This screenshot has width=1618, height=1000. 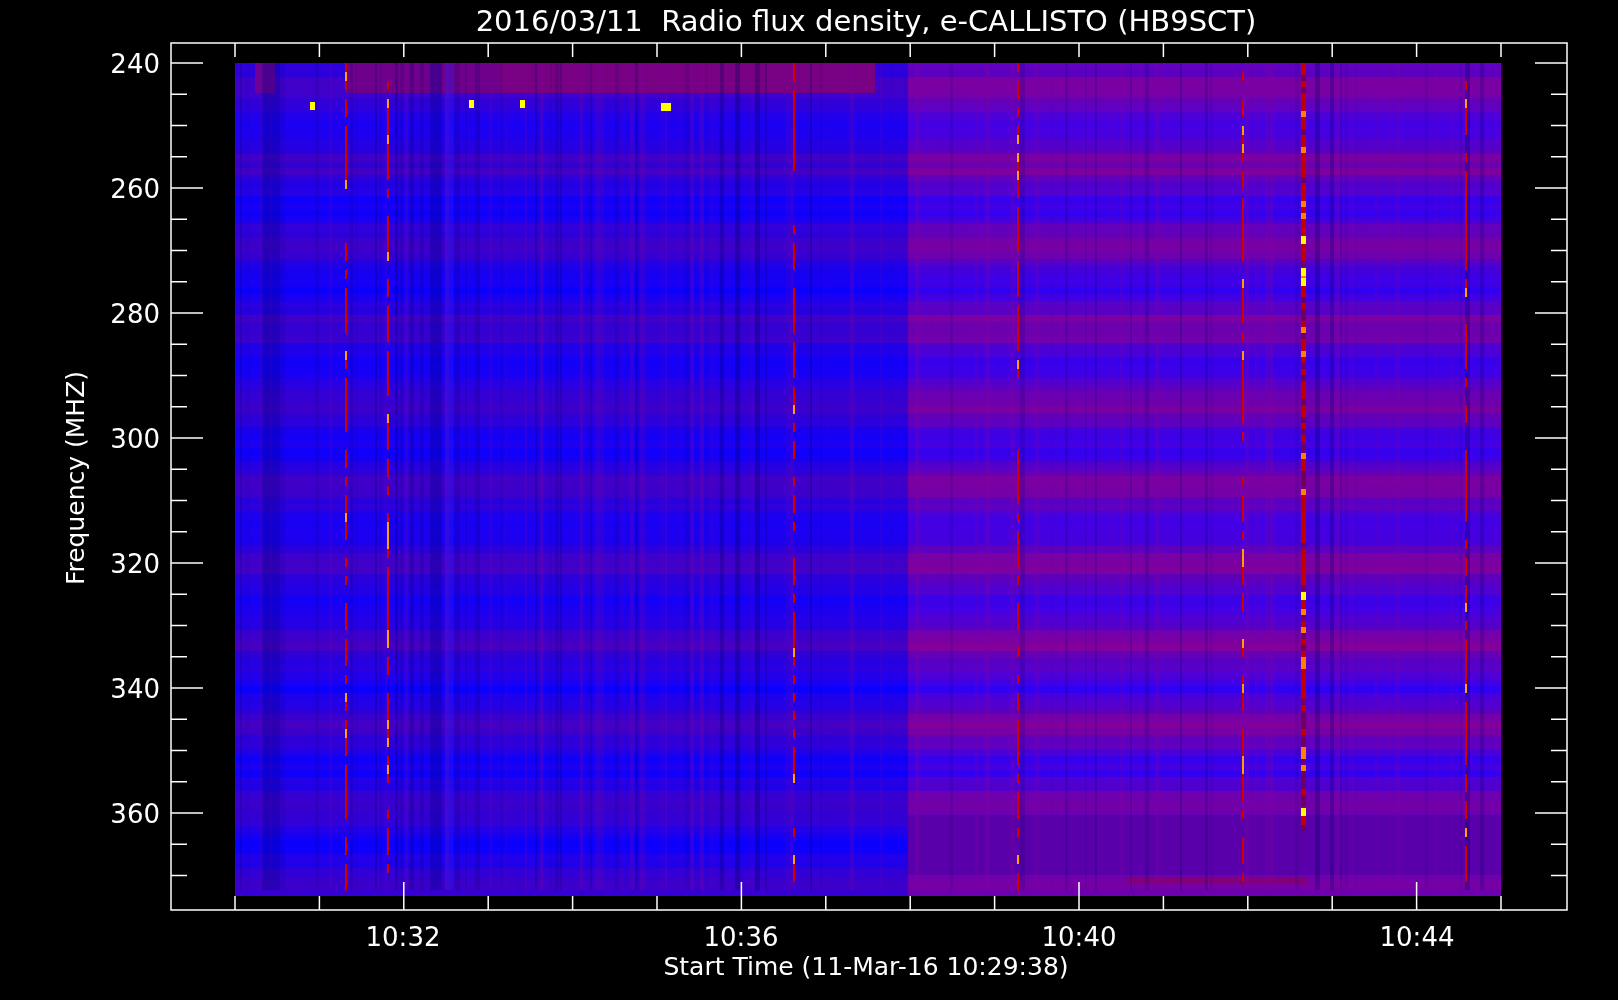 What do you see at coordinates (866, 21) in the screenshot?
I see `chart-title: 2016/03/11 Radio flux density, e-CALLISTO (HB9SCT)` at bounding box center [866, 21].